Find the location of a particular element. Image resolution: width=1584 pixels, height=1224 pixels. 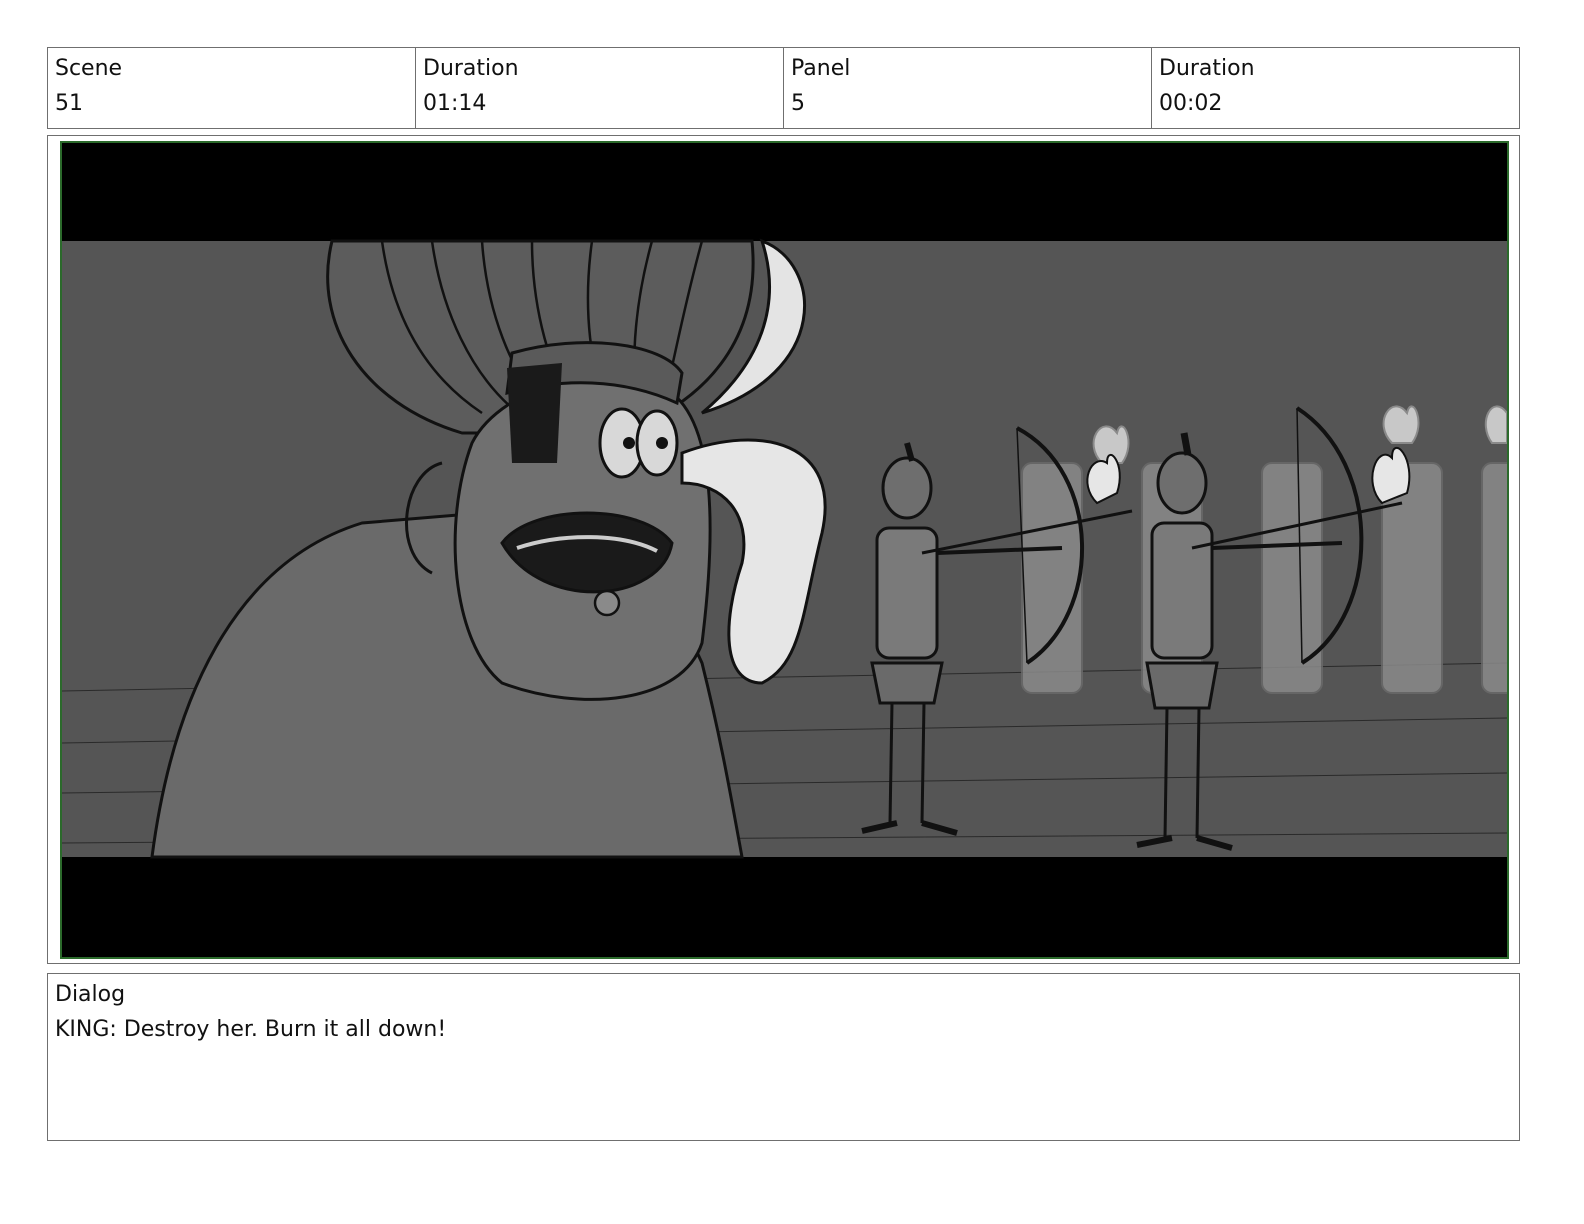

scene-duration-label: Duration is located at coordinates (471, 68).